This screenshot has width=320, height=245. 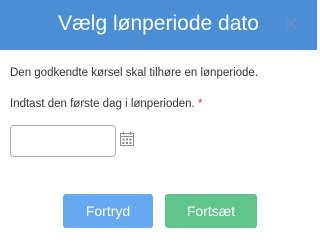 I want to click on required-marker: *, so click(x=200, y=104).